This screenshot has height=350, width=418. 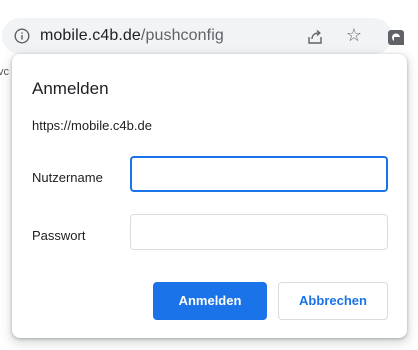 I want to click on page-background, so click(x=6, y=204).